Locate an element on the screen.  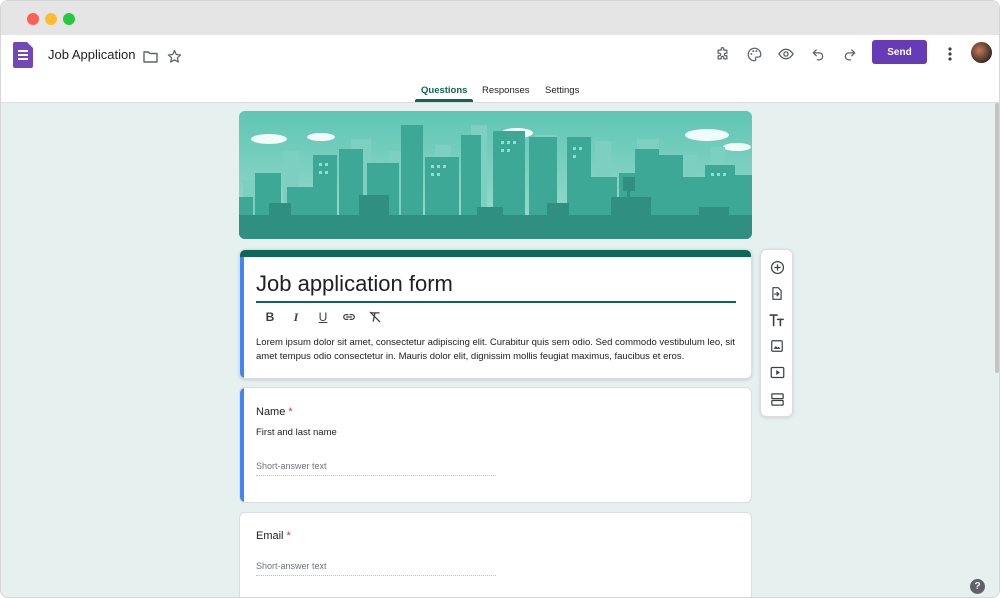
active-tab-indicator is located at coordinates (444, 100).